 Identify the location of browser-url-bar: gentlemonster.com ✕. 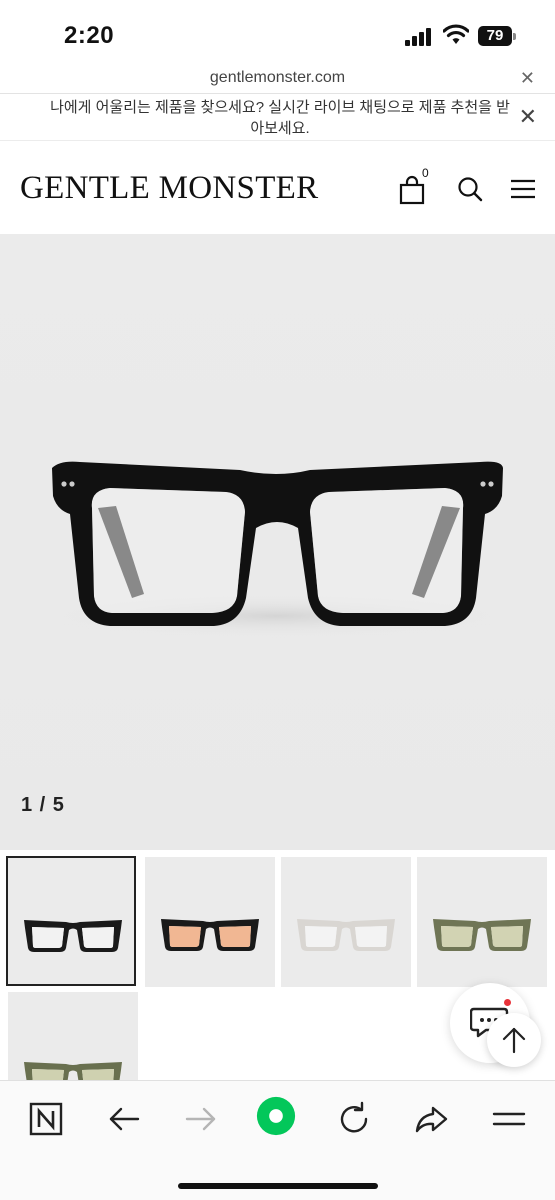
(277, 80).